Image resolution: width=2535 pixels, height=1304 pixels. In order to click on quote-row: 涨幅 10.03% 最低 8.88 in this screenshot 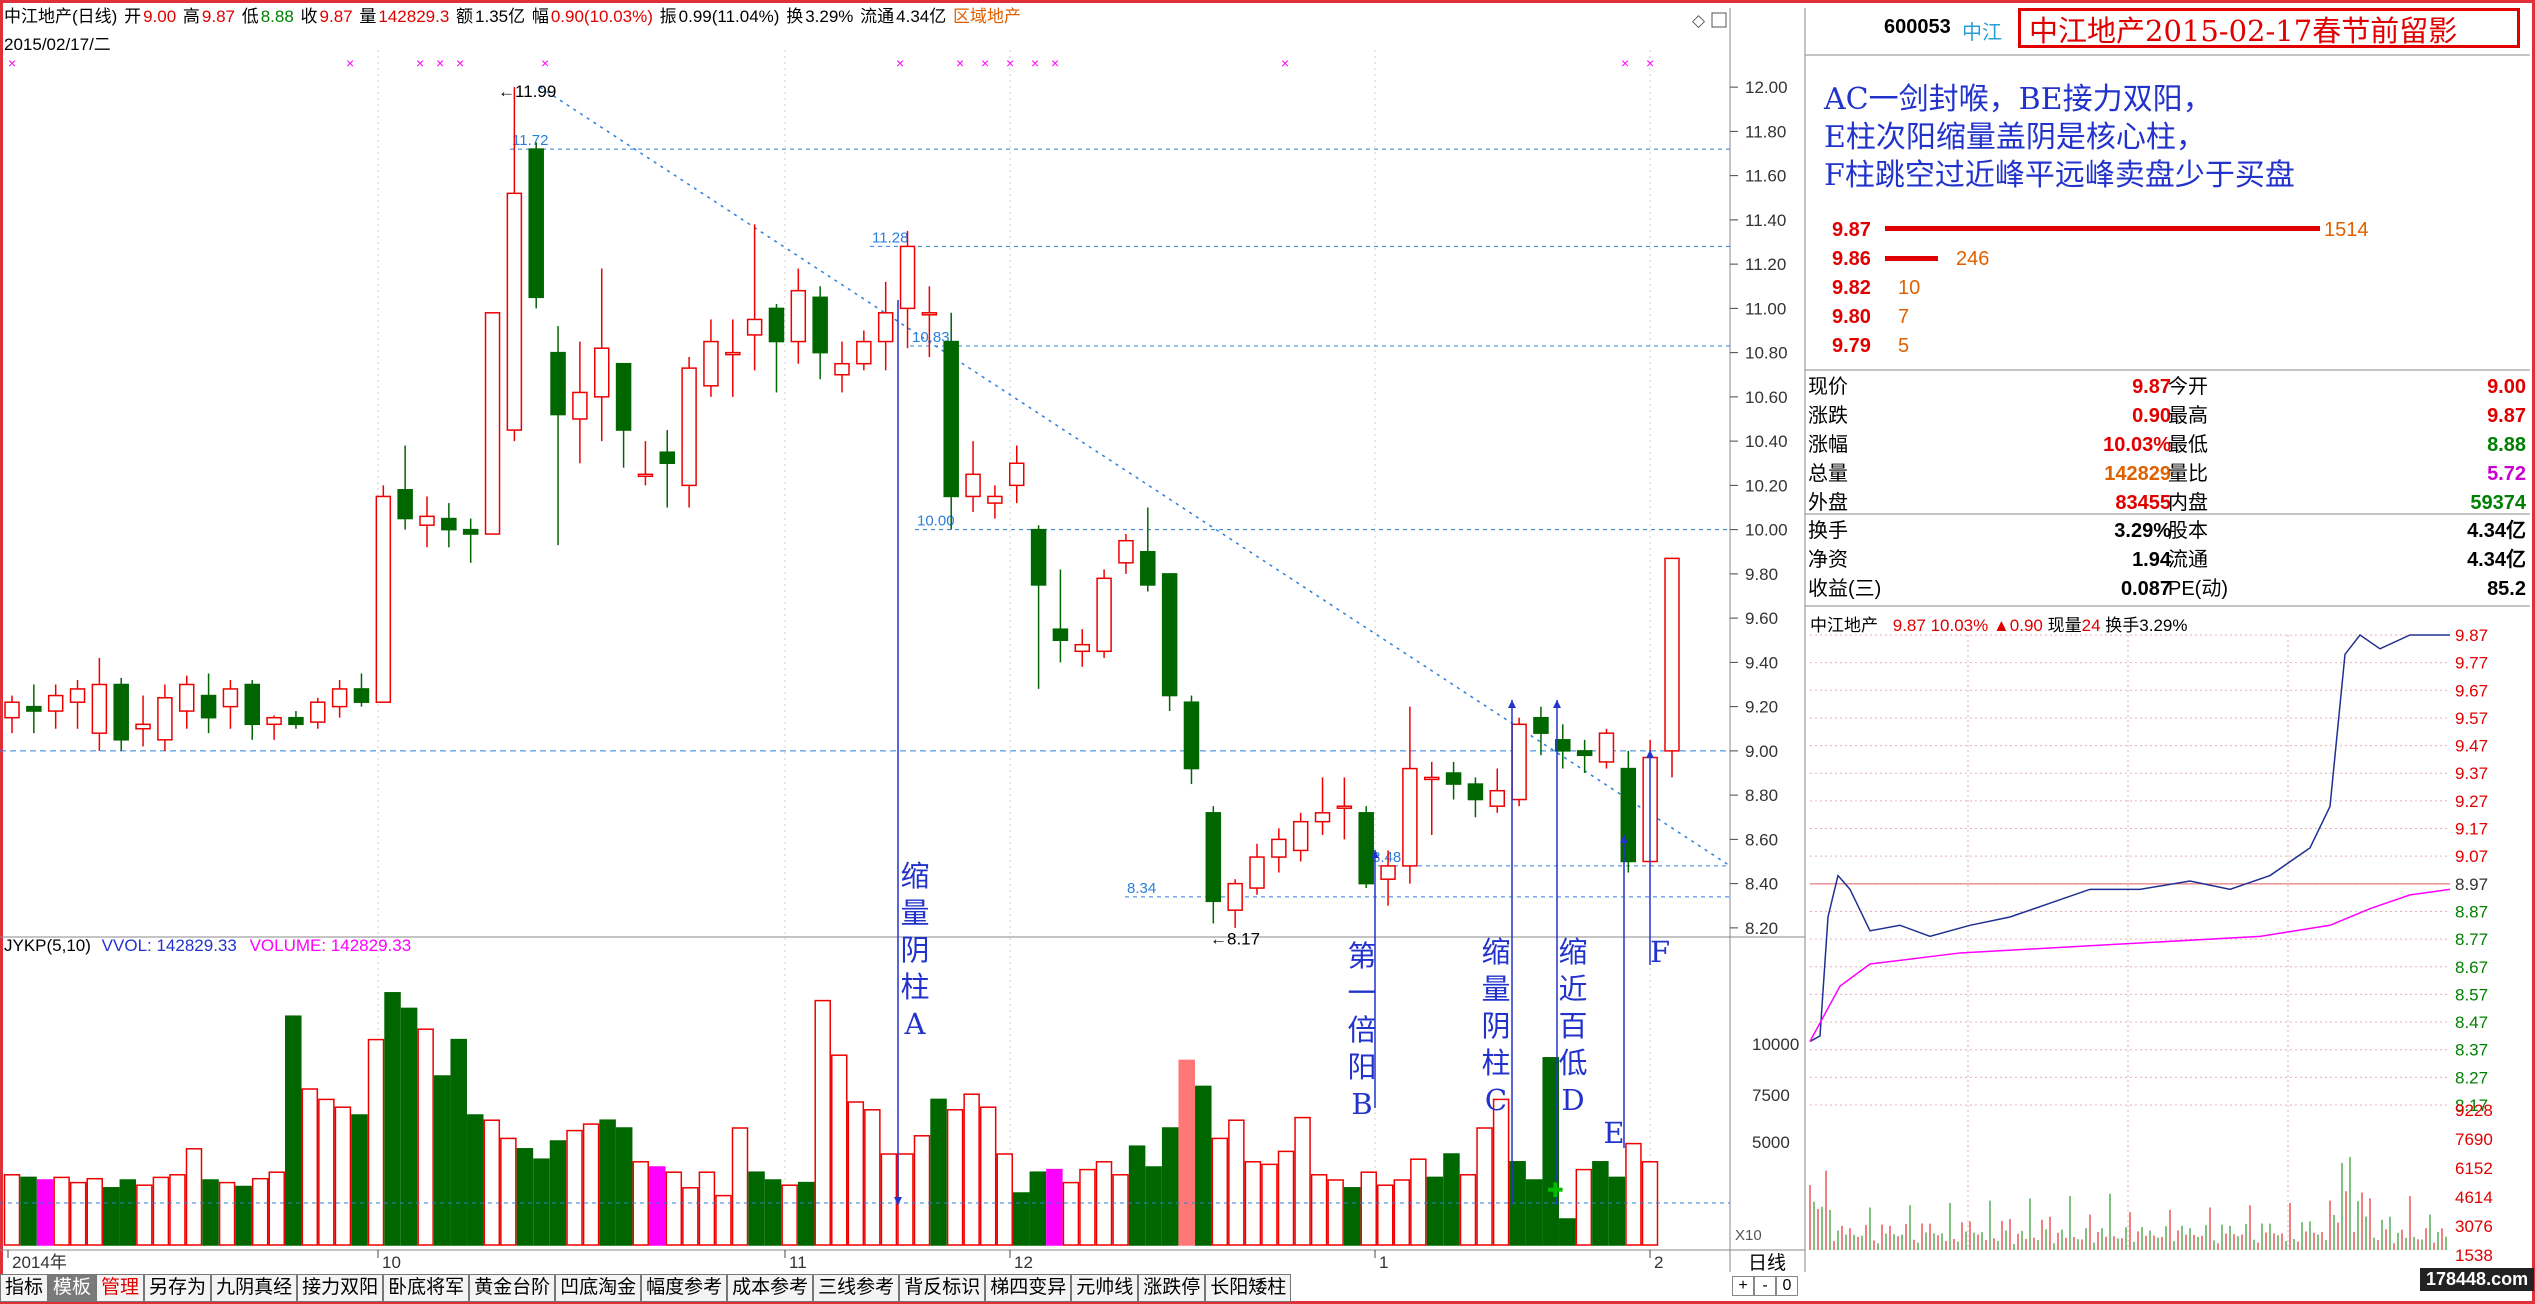, I will do `click(2167, 445)`.